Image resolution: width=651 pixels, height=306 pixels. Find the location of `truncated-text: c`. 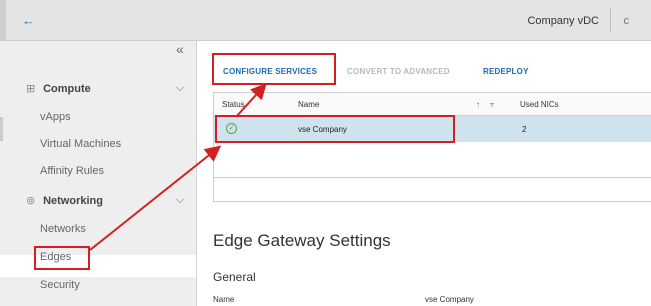

truncated-text: c is located at coordinates (626, 21).